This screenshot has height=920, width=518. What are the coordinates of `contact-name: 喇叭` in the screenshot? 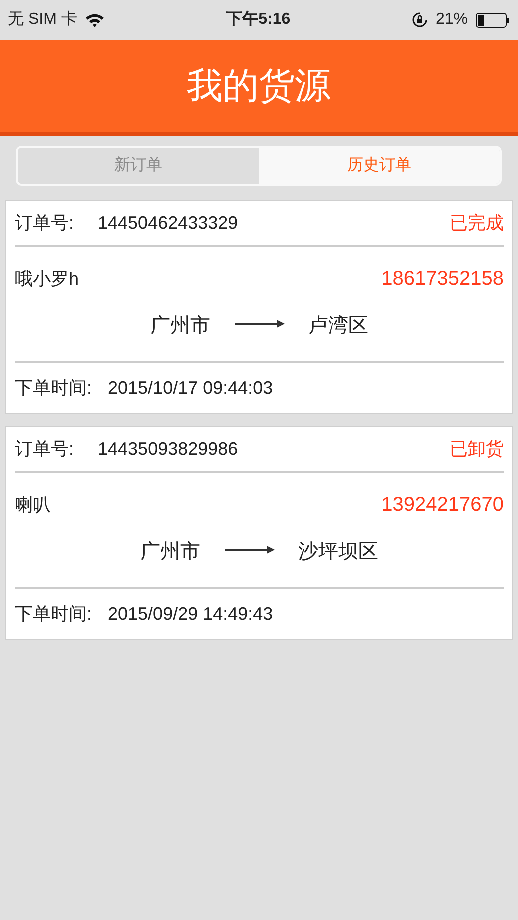 It's located at (33, 505).